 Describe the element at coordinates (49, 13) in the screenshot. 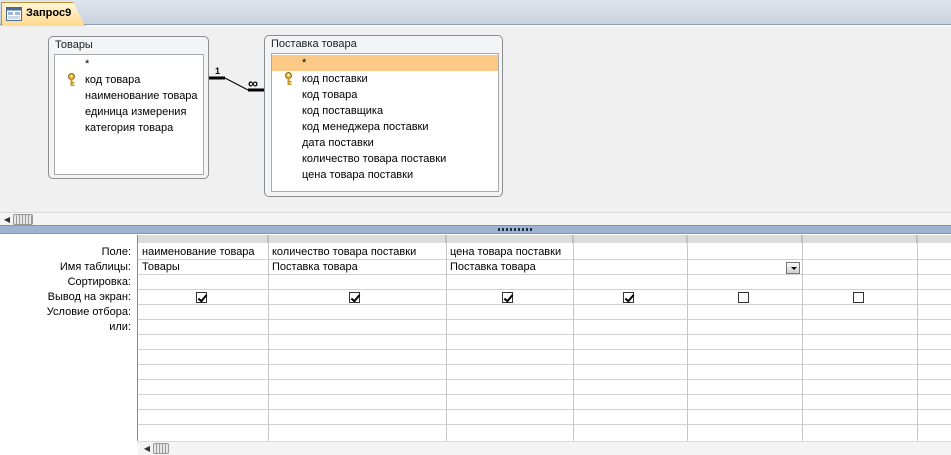

I see `tab-title: Запрос9` at that location.